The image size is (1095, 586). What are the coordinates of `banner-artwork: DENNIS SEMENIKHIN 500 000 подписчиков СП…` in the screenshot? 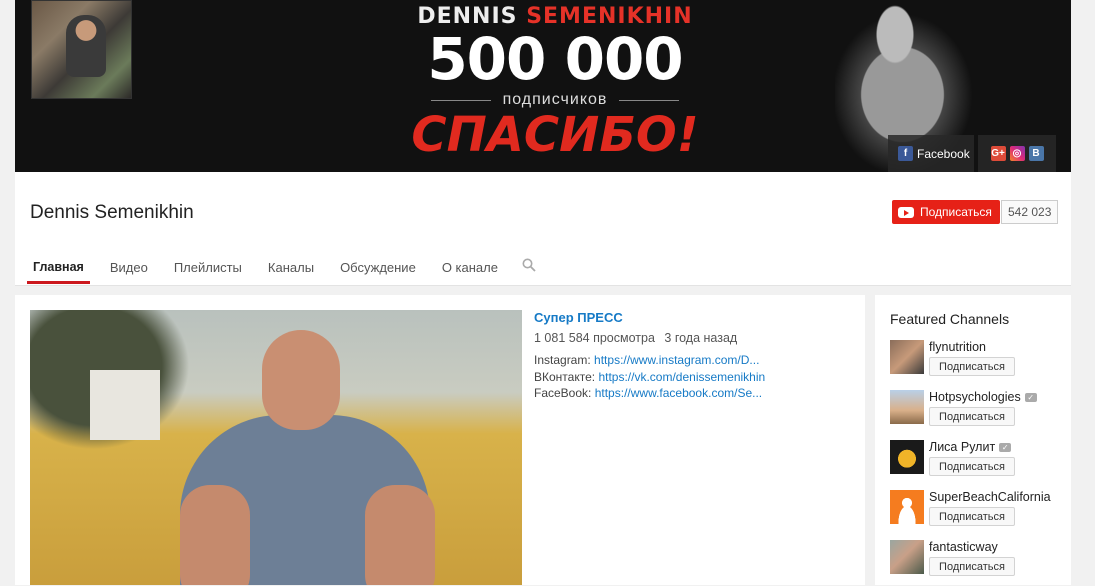 It's located at (555, 82).